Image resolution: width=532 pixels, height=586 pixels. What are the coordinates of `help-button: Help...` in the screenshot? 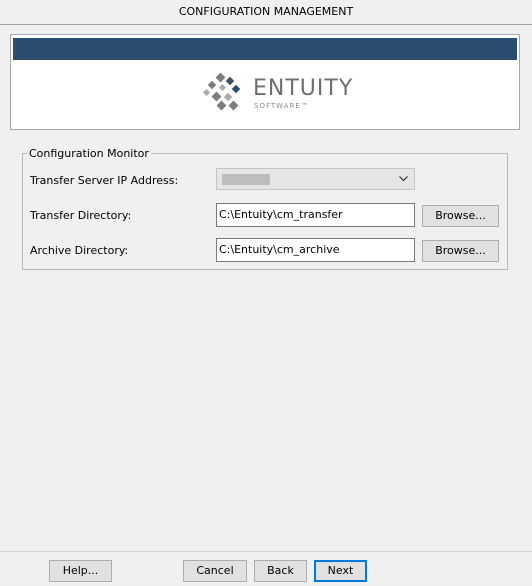 It's located at (80, 571).